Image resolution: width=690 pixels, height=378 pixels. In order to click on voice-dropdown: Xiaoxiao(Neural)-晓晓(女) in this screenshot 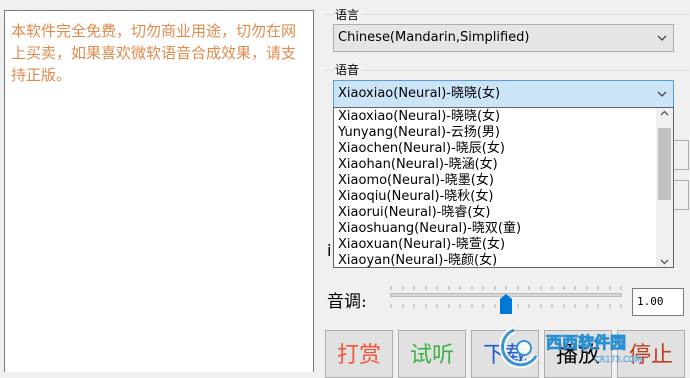, I will do `click(503, 94)`.